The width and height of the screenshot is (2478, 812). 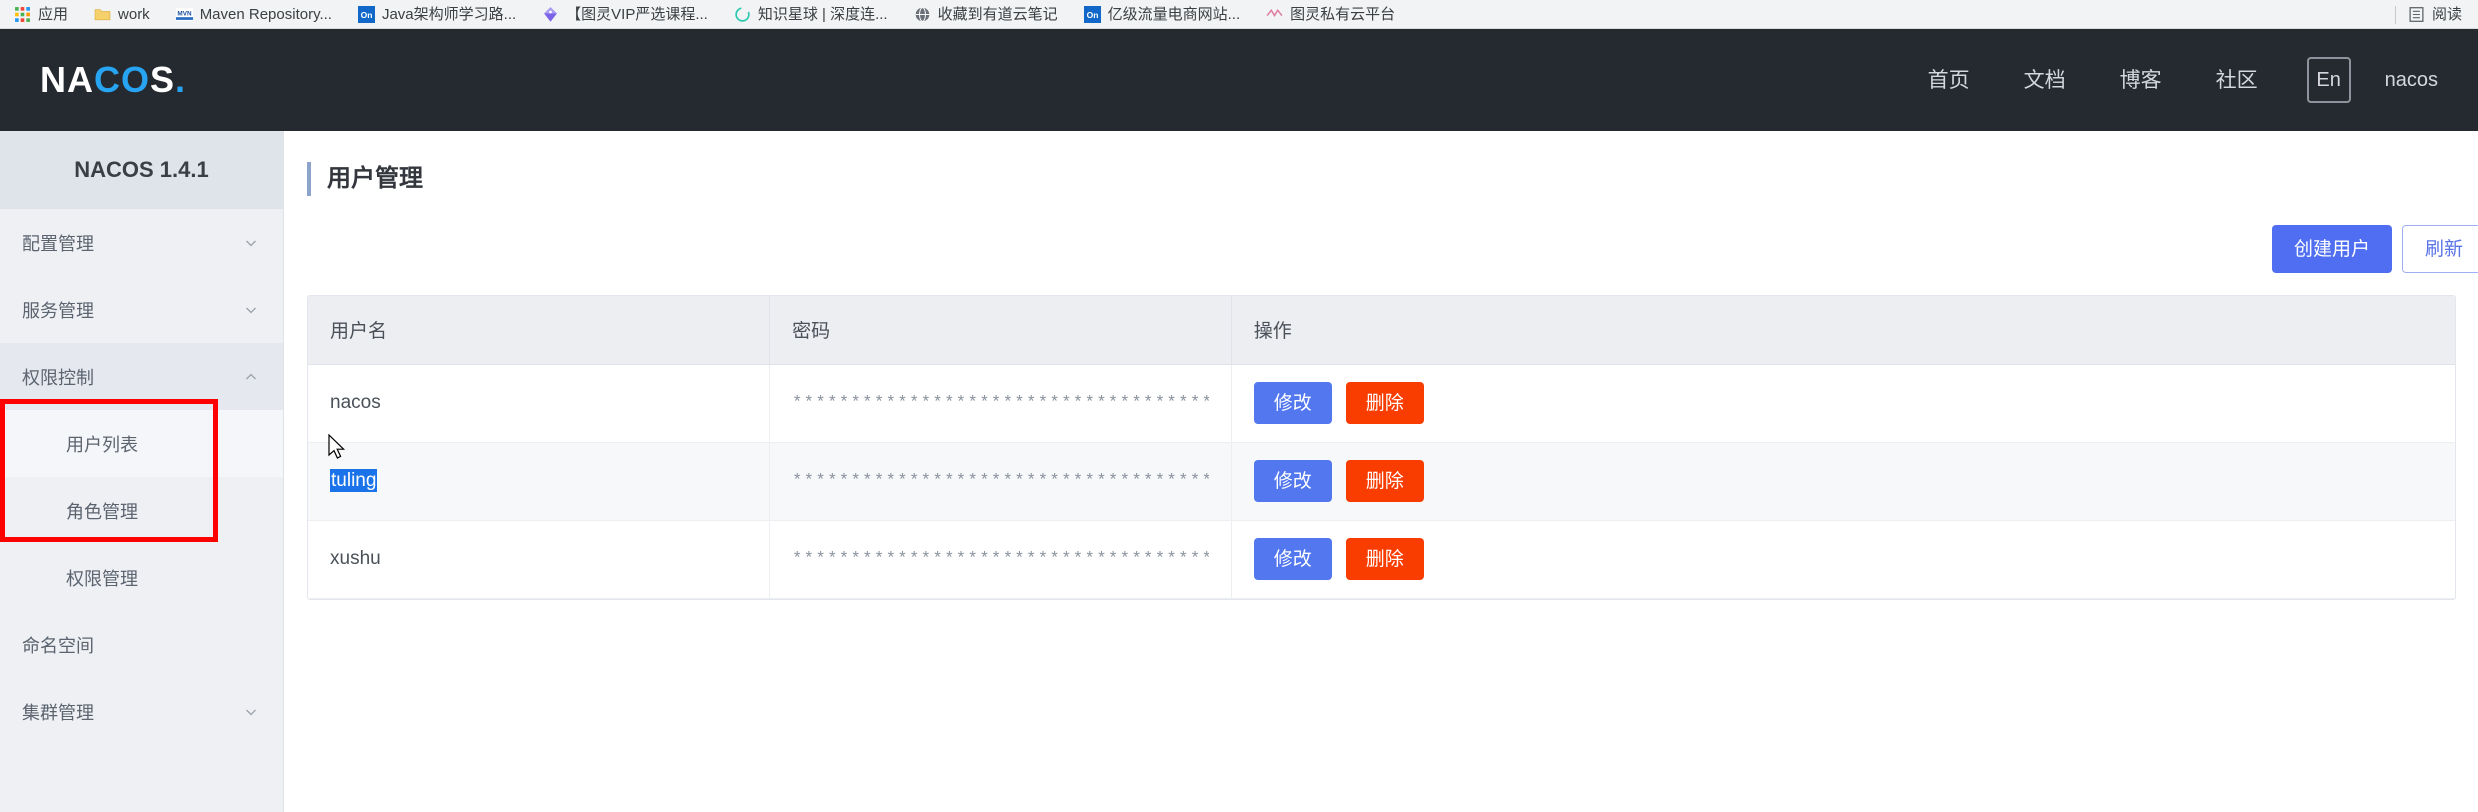 What do you see at coordinates (1343, 14) in the screenshot?
I see `bookmark-label: 图灵私有云平台` at bounding box center [1343, 14].